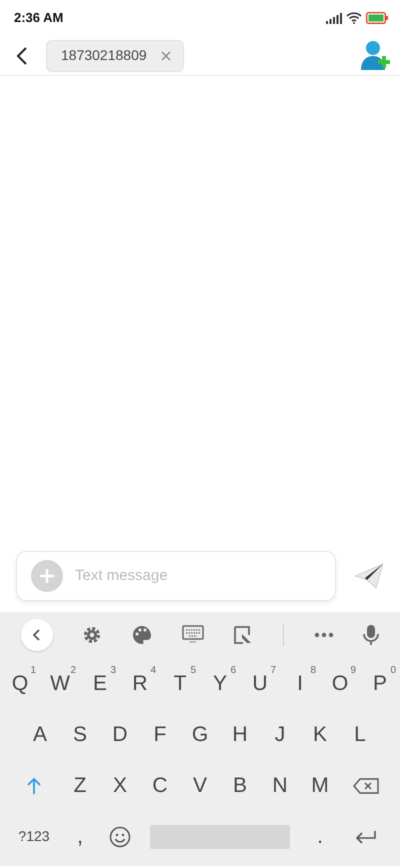  What do you see at coordinates (200, 785) in the screenshot?
I see `key: V` at bounding box center [200, 785].